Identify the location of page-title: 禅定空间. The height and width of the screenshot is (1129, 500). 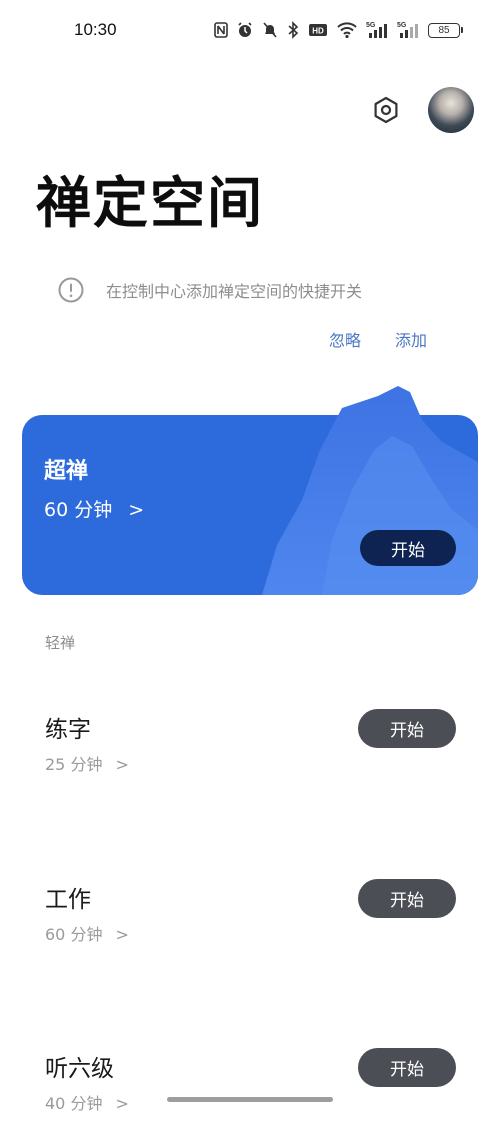
(150, 203).